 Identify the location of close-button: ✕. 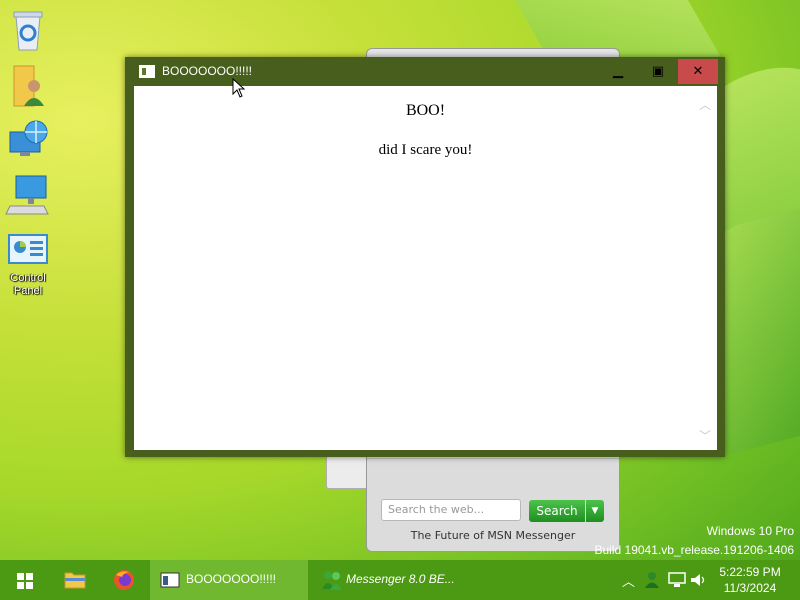
(698, 71).